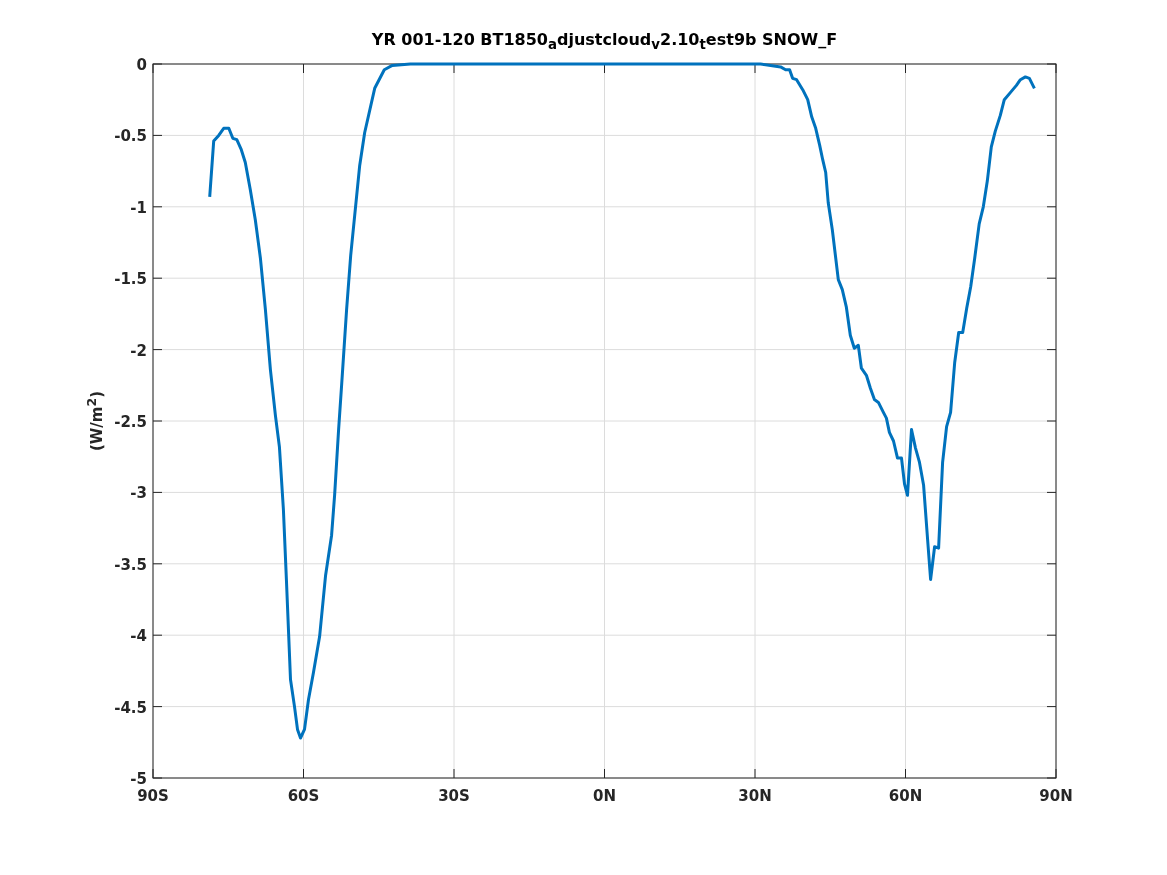 The height and width of the screenshot is (875, 1167). What do you see at coordinates (141, 65) in the screenshot?
I see `tick-label: 0` at bounding box center [141, 65].